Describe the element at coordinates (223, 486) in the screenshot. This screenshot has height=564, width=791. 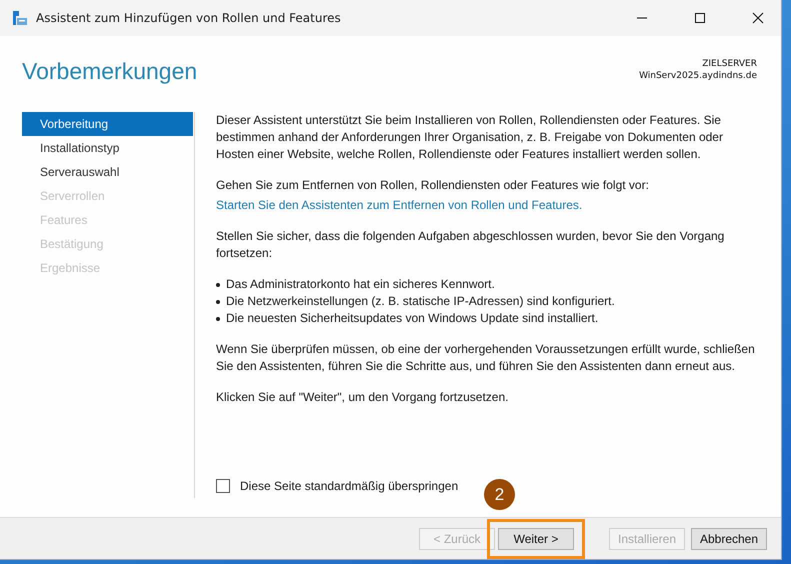
I see `checkbox` at that location.